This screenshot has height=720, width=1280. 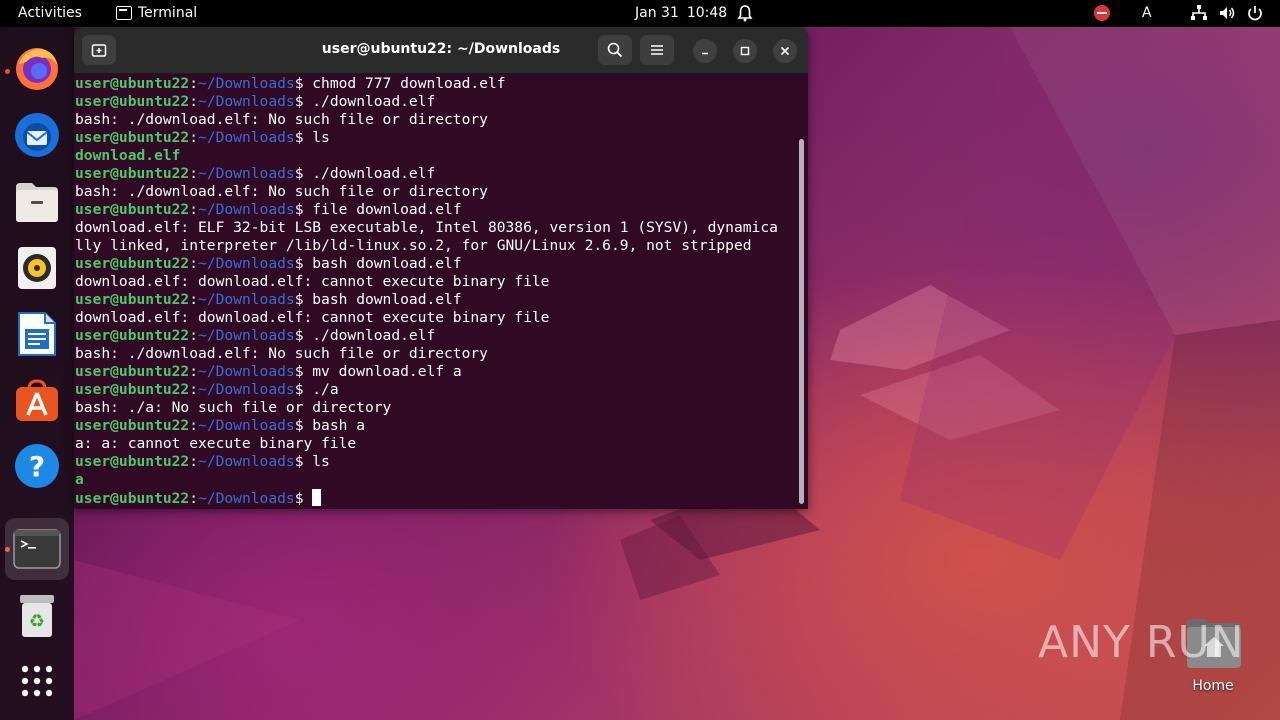 I want to click on app-menu-label: Terminal, so click(x=168, y=13).